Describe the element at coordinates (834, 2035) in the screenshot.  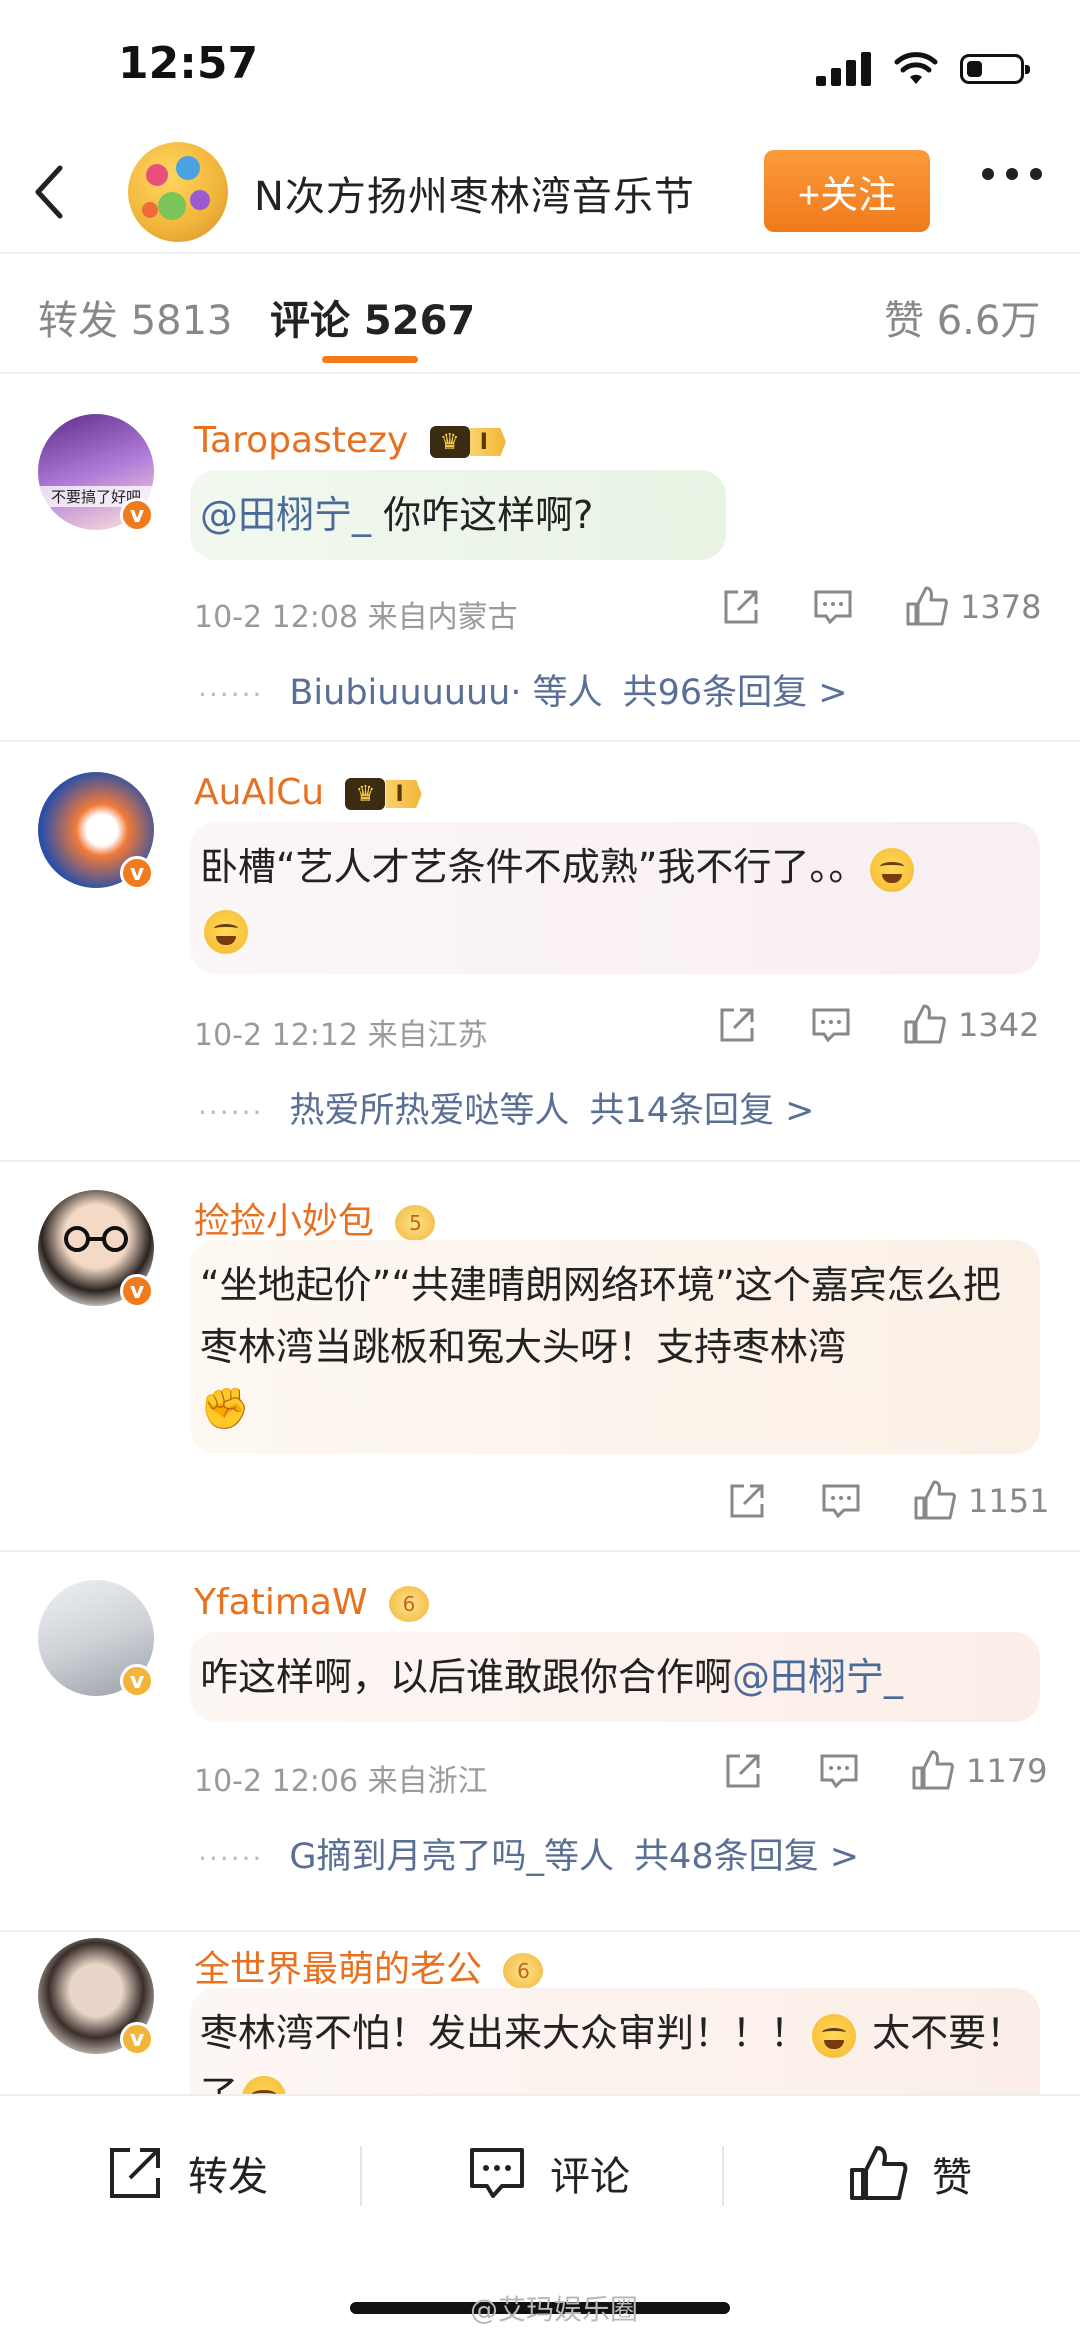
I see `hug-emoji-icon` at that location.